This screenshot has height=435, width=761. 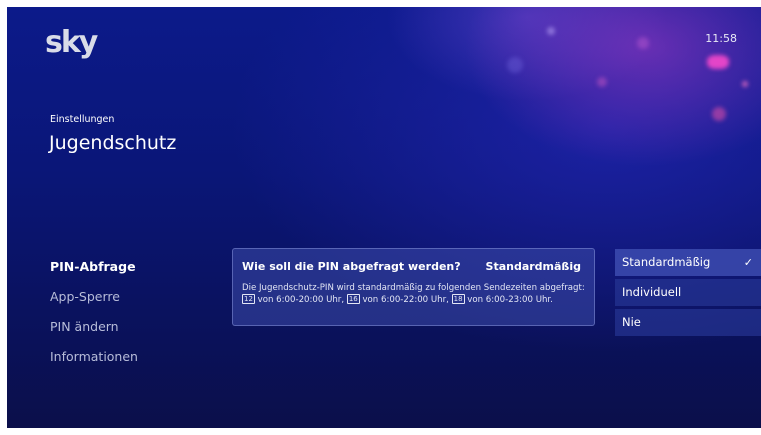 What do you see at coordinates (533, 266) in the screenshot?
I see `info-current-value: Standardmäßig` at bounding box center [533, 266].